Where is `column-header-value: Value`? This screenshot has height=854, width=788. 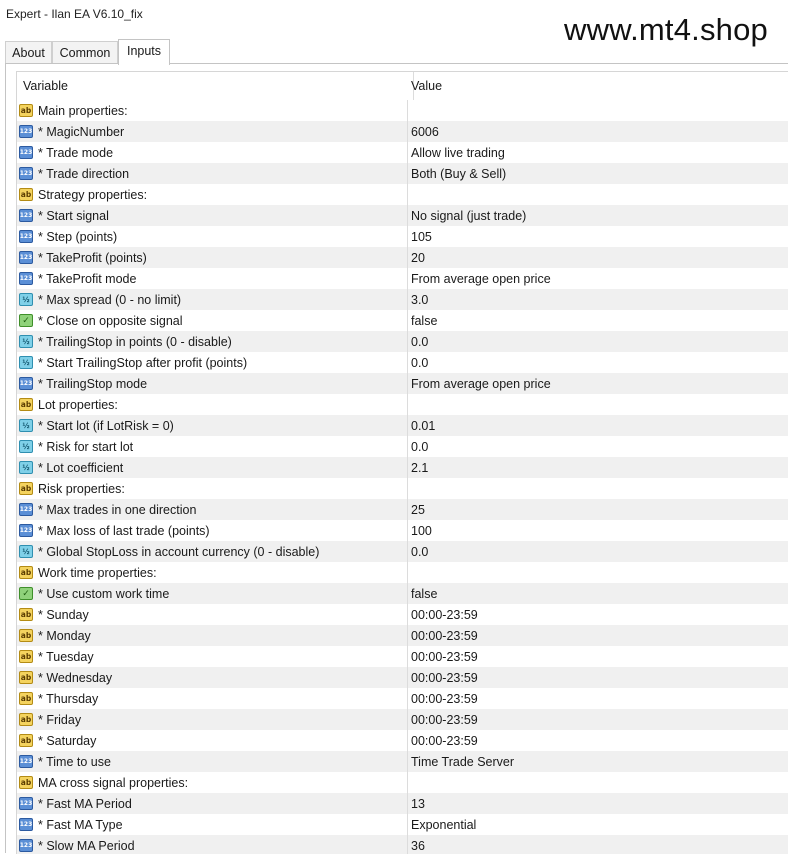
column-header-value: Value is located at coordinates (598, 86).